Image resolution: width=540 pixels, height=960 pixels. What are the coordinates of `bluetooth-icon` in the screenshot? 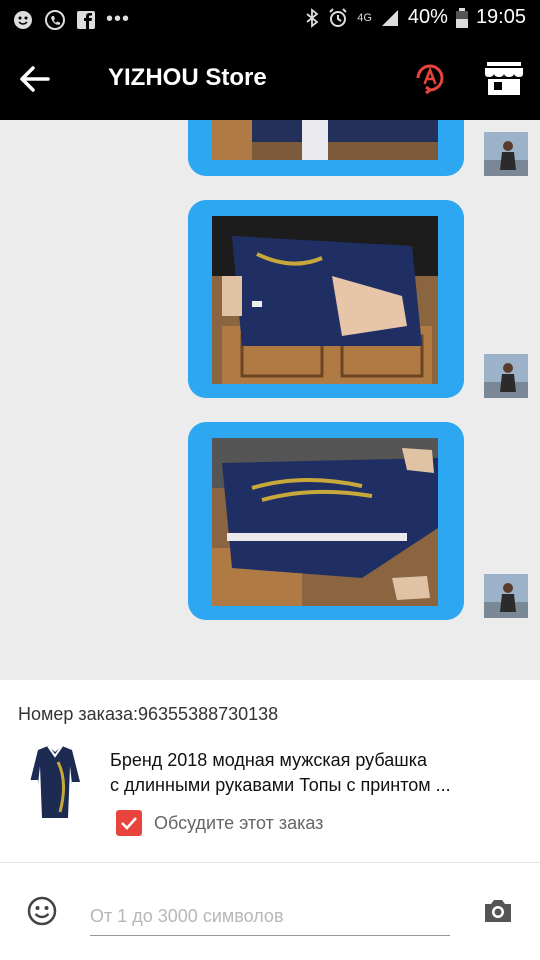 It's located at (312, 17).